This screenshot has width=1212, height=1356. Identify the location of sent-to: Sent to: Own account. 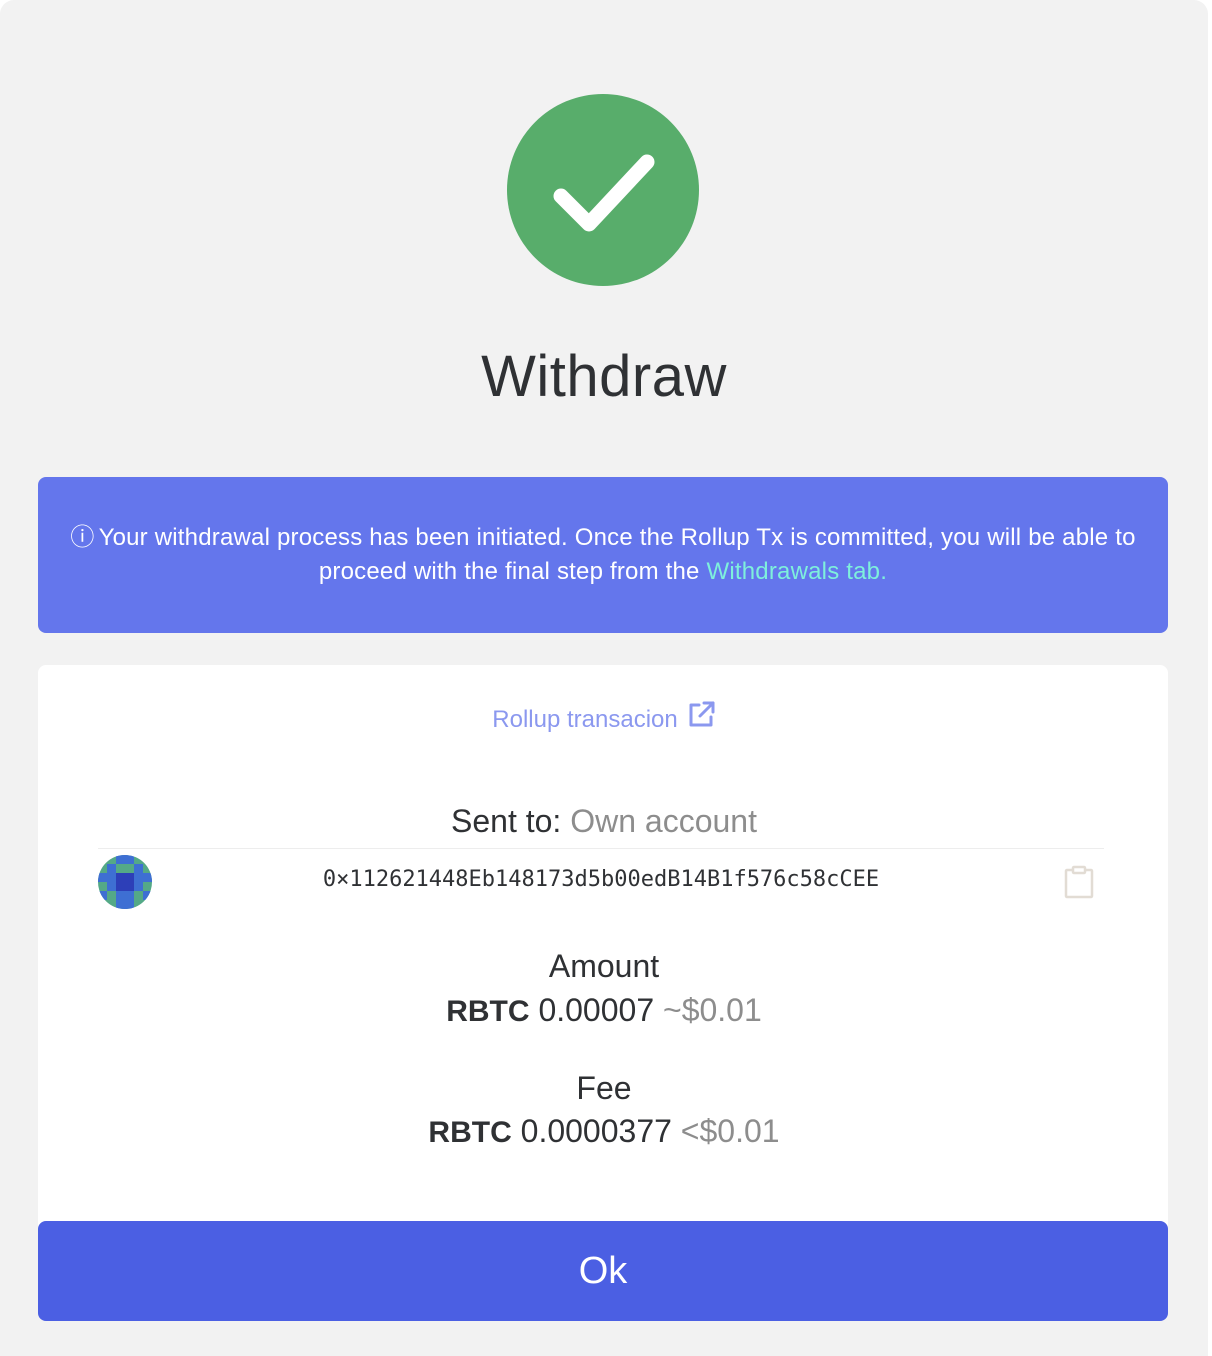
(604, 821).